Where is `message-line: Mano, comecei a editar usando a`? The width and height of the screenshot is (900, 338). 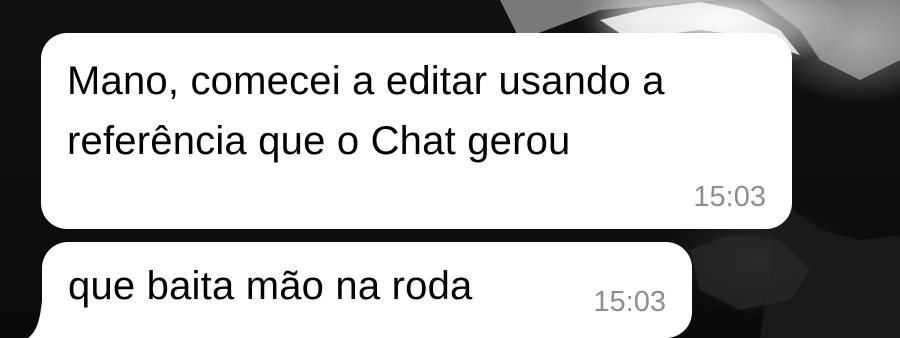 message-line: Mano, comecei a editar usando a is located at coordinates (366, 81).